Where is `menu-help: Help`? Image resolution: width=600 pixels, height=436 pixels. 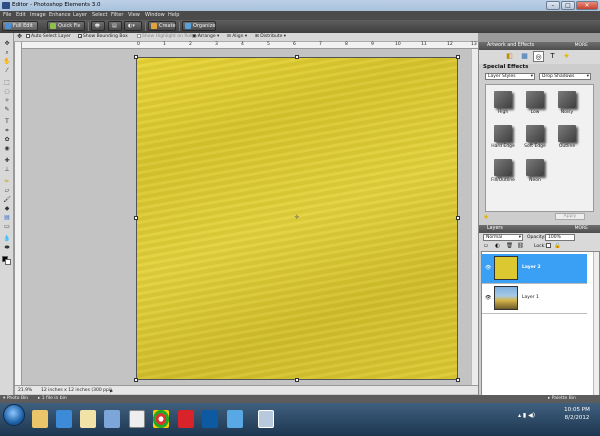
menu-help: Help is located at coordinates (173, 15).